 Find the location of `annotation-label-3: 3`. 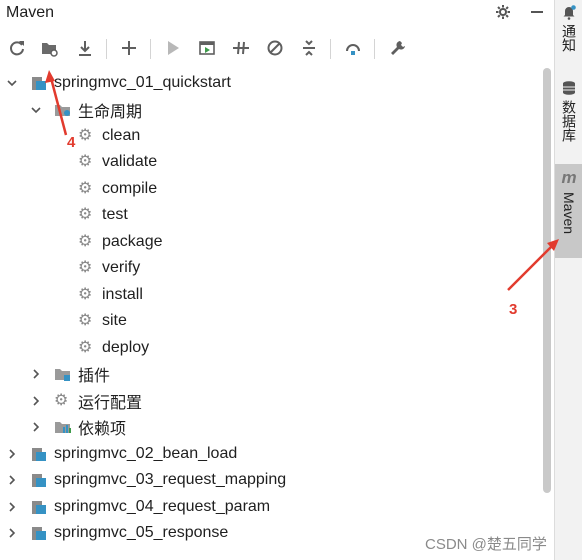

annotation-label-3: 3 is located at coordinates (513, 309).